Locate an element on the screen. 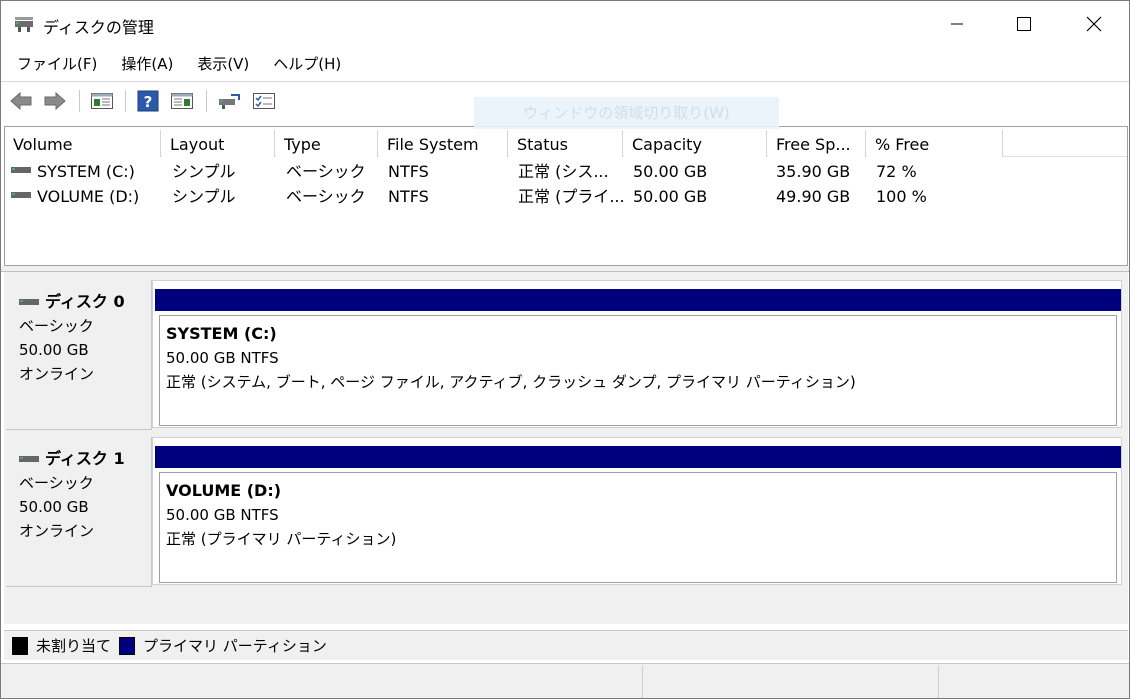 Image resolution: width=1130 pixels, height=699 pixels. column-header-percent-free: % Free is located at coordinates (935, 143).